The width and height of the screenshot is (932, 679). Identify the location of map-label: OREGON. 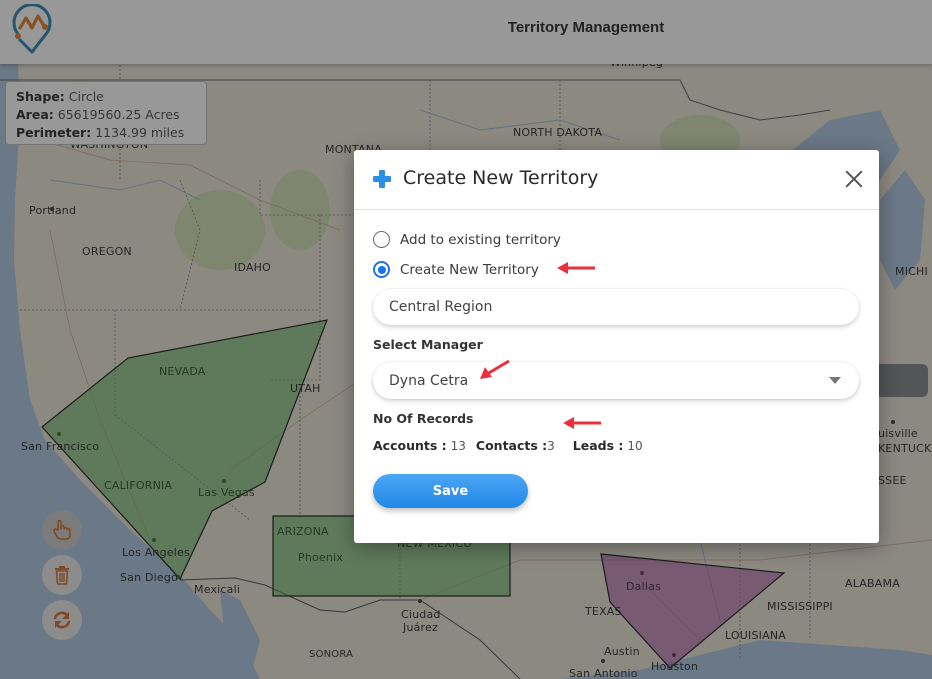
(107, 251).